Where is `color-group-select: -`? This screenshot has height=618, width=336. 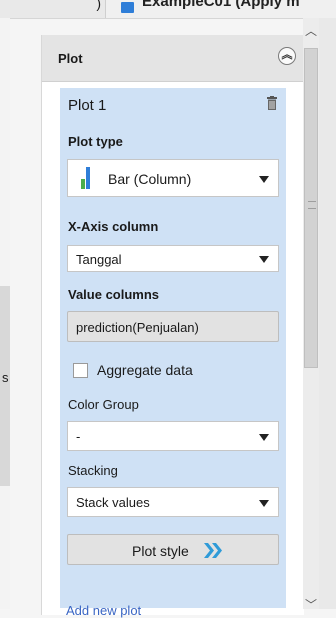 color-group-select: - is located at coordinates (173, 436).